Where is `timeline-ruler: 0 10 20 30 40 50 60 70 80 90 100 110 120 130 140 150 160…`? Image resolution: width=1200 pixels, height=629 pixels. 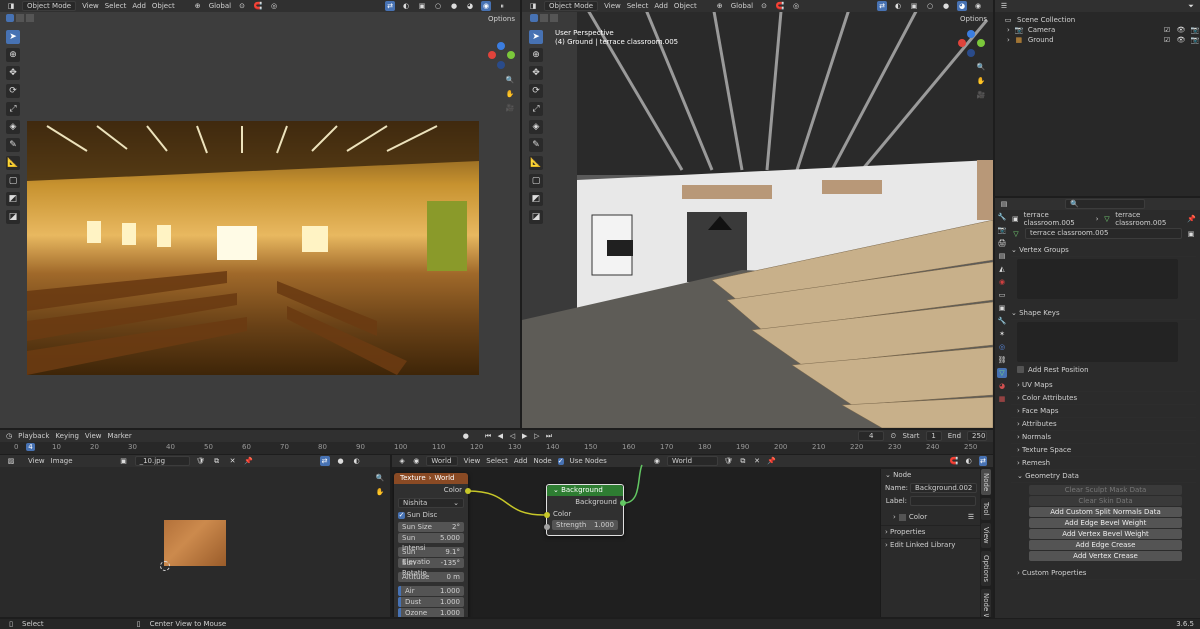 timeline-ruler: 0 10 20 30 40 50 60 70 80 90 100 110 120 130 140 150 160… is located at coordinates (499, 448).